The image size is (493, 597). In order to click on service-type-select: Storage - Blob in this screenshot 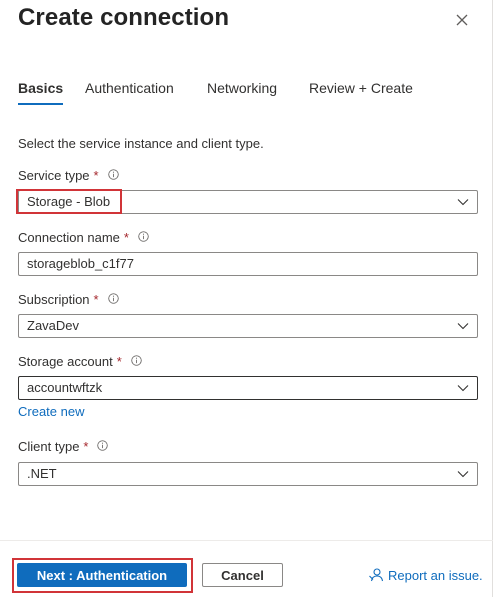, I will do `click(248, 202)`.